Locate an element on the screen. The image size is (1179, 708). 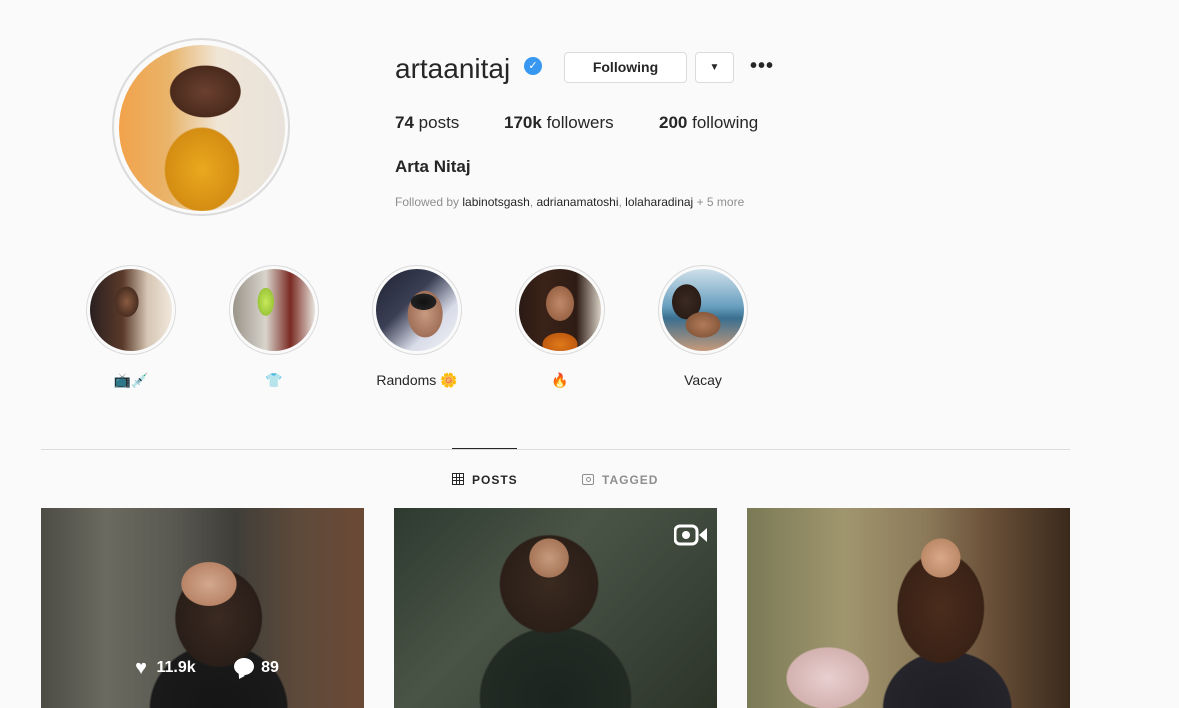
following-label: following is located at coordinates (725, 122).